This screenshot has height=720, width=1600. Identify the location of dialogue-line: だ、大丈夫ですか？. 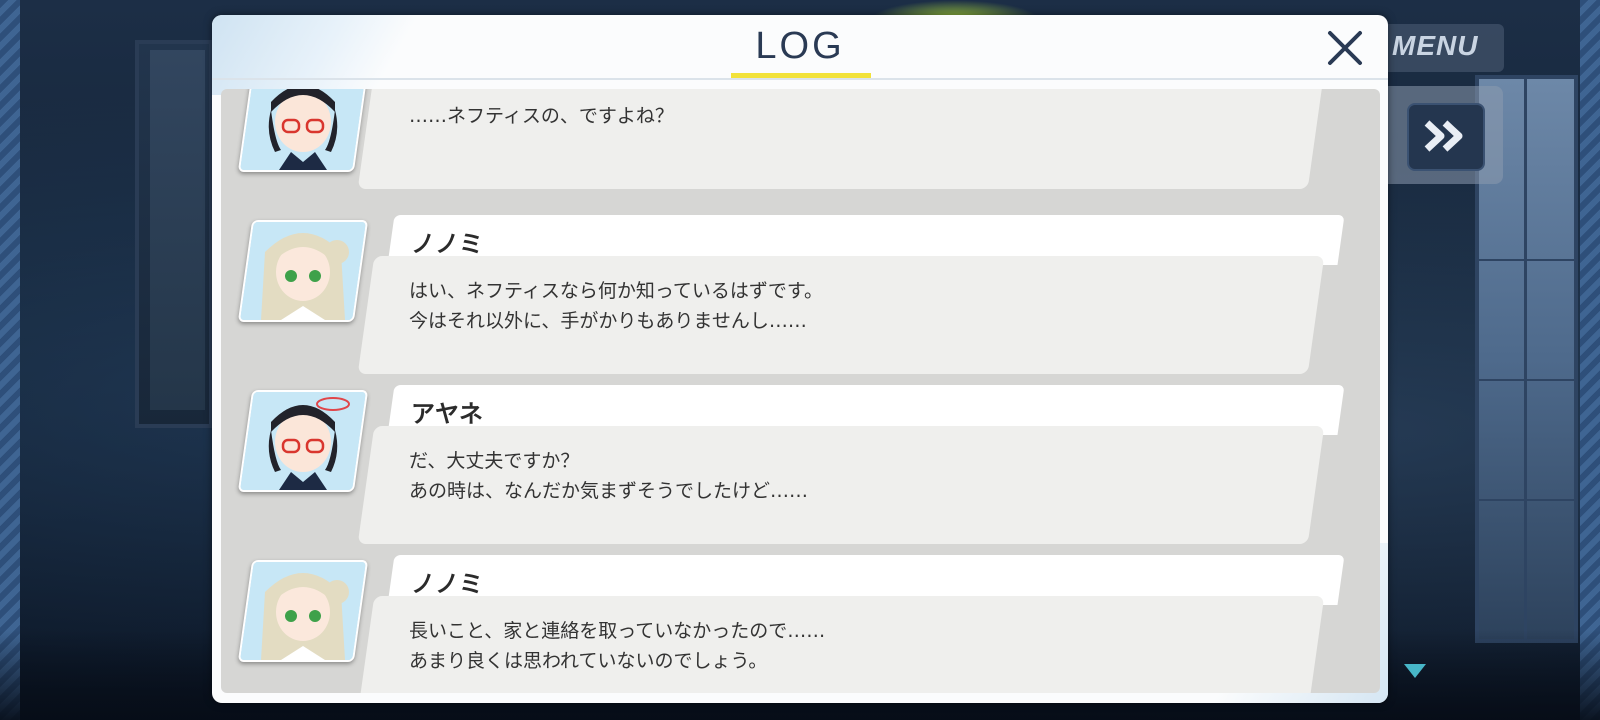
(494, 461).